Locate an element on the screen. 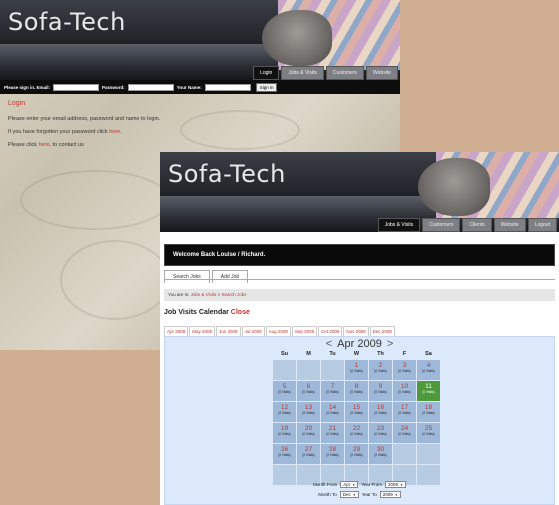 This screenshot has height=505, width=559. calendar-day-number: 26 is located at coordinates (284, 448).